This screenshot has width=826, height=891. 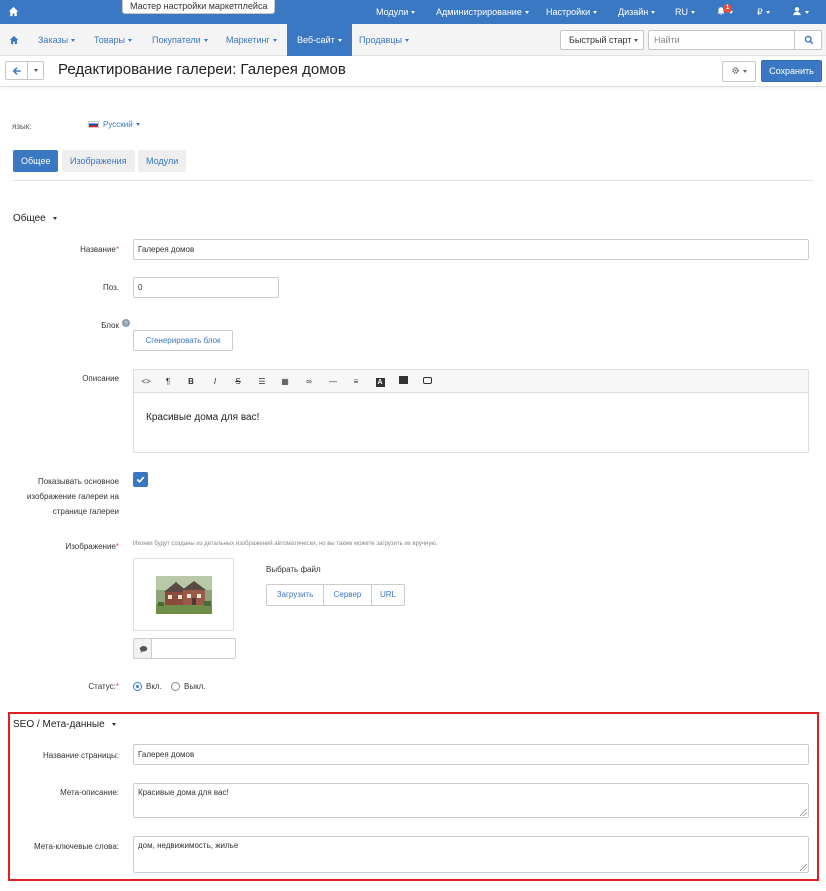 I want to click on status-off-radio, so click(x=175, y=686).